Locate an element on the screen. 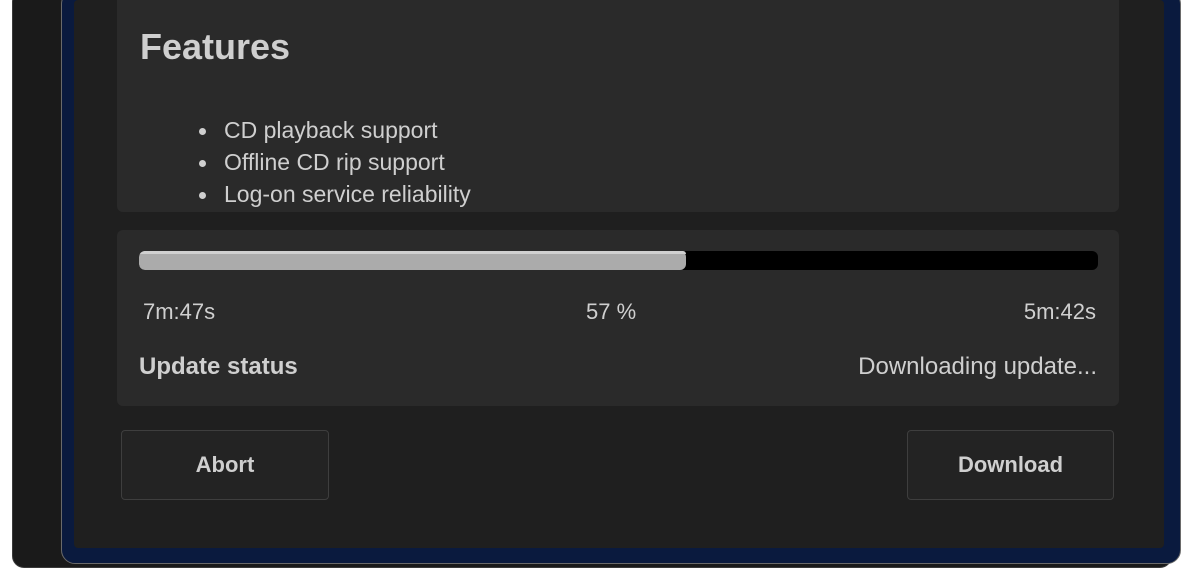 The height and width of the screenshot is (585, 1190). elapsed-time: 7m:47s is located at coordinates (179, 311).